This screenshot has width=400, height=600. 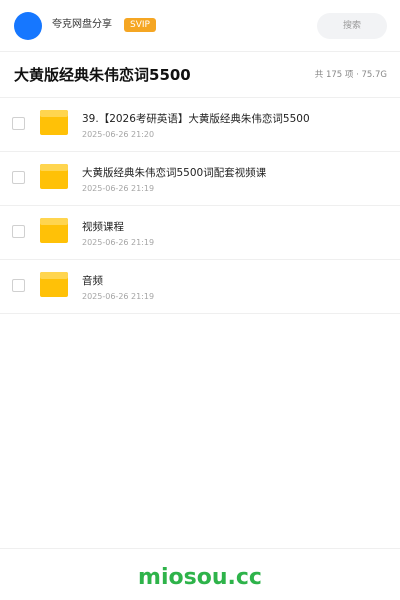 What do you see at coordinates (102, 75) in the screenshot?
I see `page-title: 大黄版经典朱伟恋词5500` at bounding box center [102, 75].